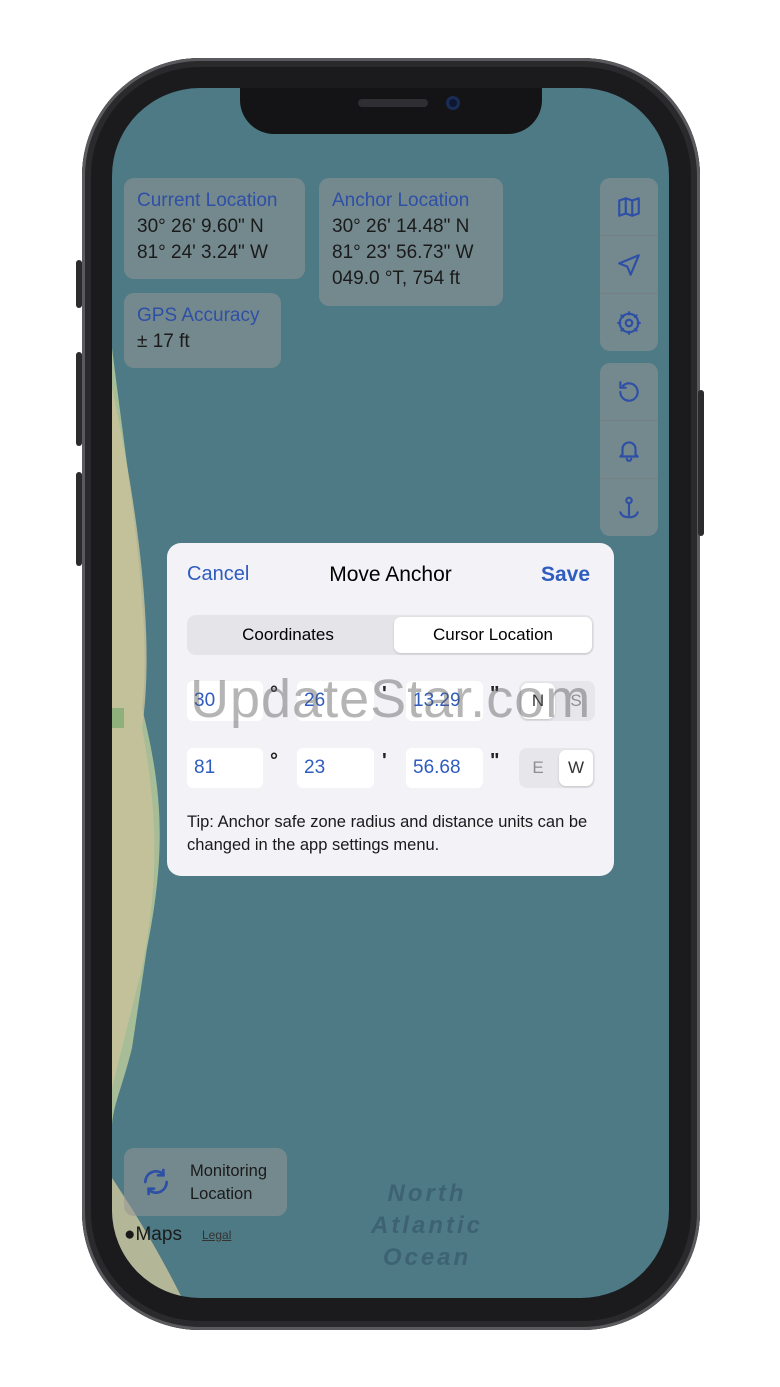 The height and width of the screenshot is (1387, 780). Describe the element at coordinates (427, 1193) in the screenshot. I see `ocean-label-line1: North` at that location.